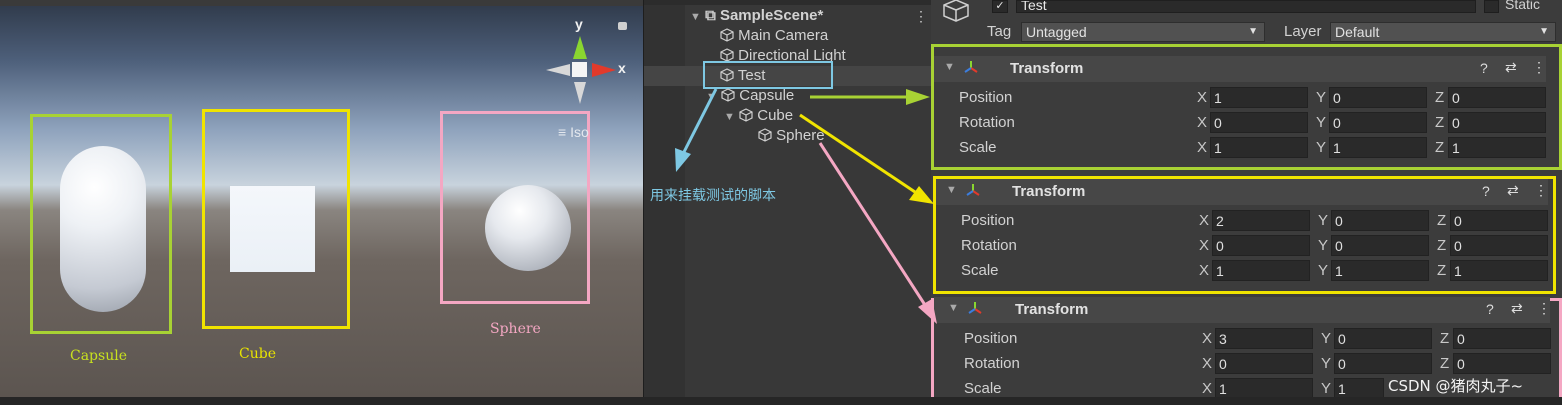 The image size is (1562, 405). I want to click on hierarchy-header-strip, so click(787, 2).